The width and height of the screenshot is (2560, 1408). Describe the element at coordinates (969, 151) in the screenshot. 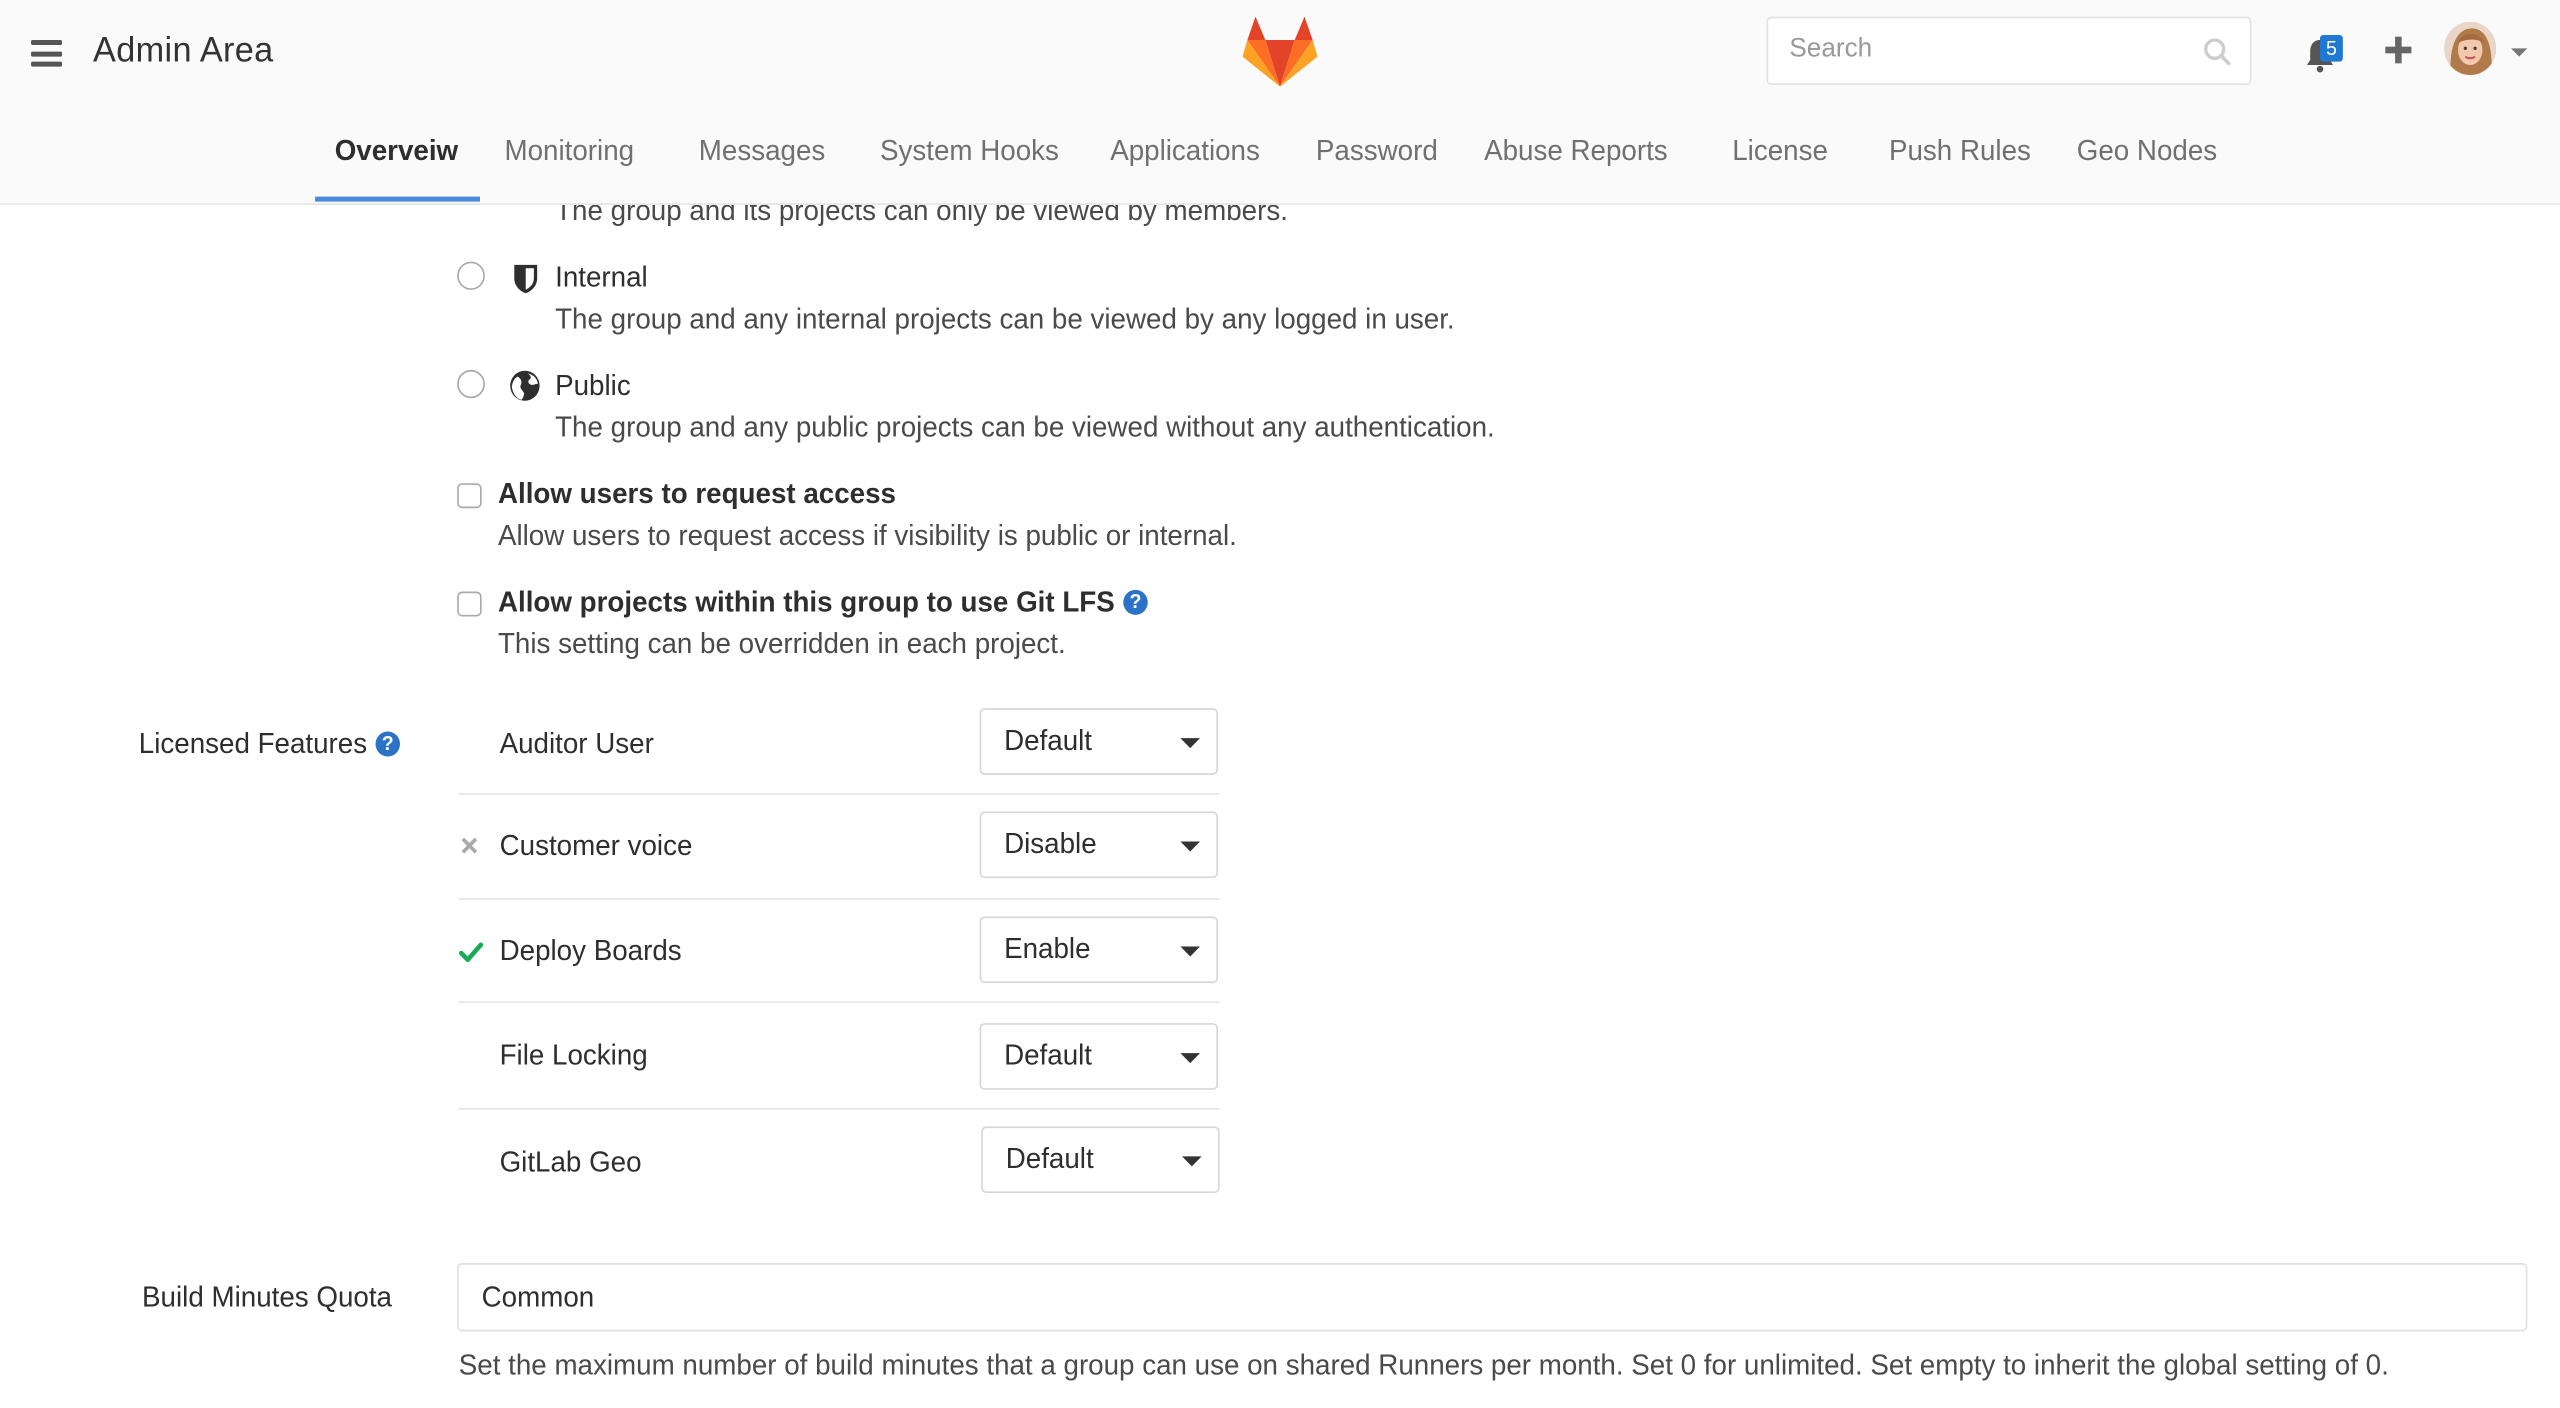

I see `tab-system-hooks: System Hooks` at that location.